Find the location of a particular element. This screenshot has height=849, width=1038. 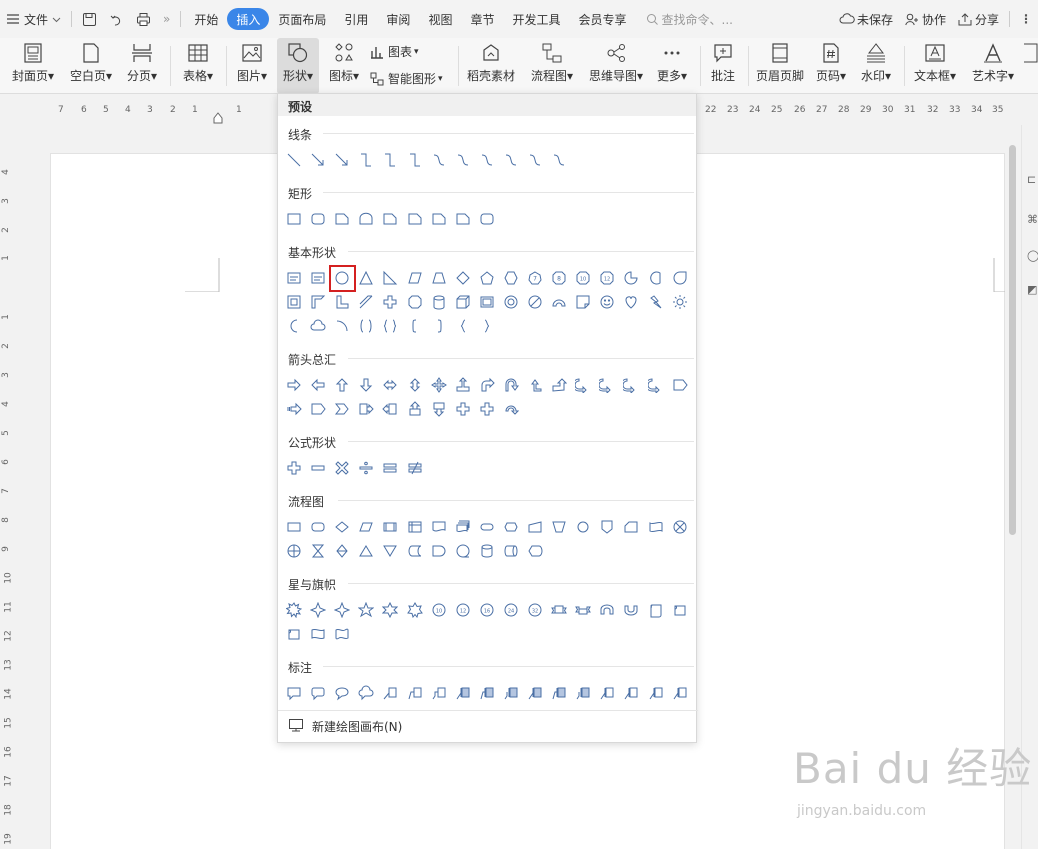

shape-multidoc-icon is located at coordinates (463, 527).